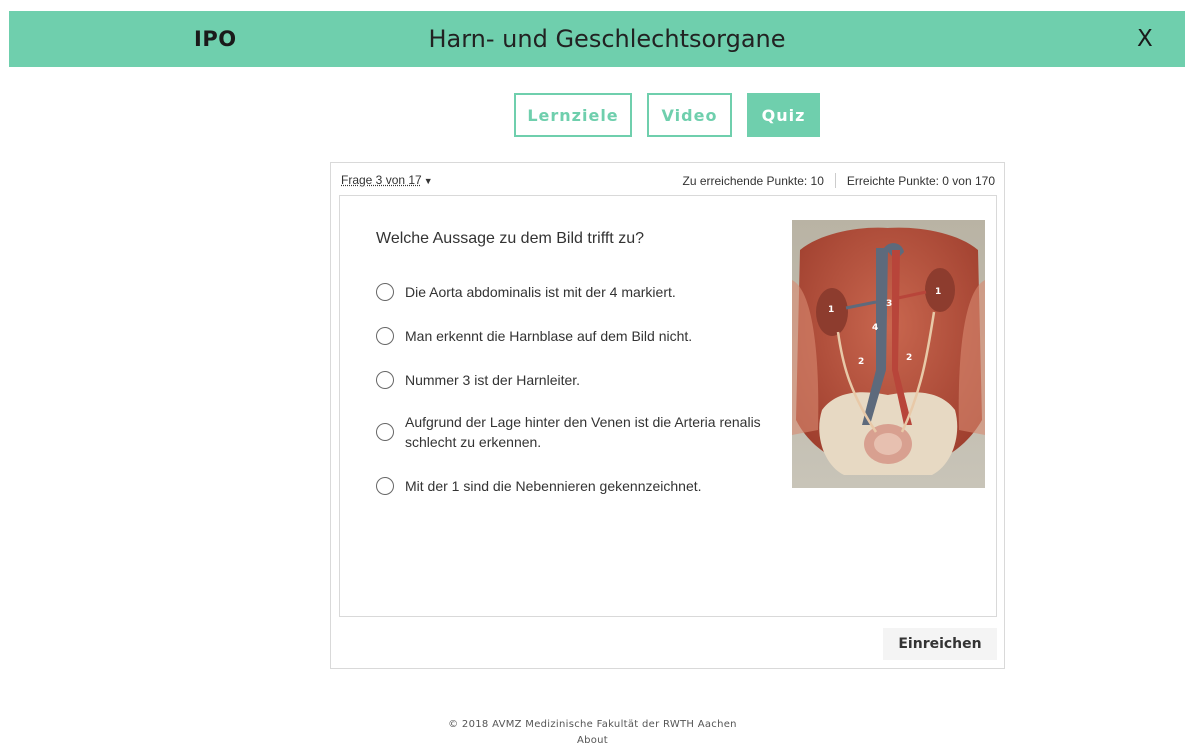  I want to click on tab-lernziele: Lernziele, so click(573, 115).